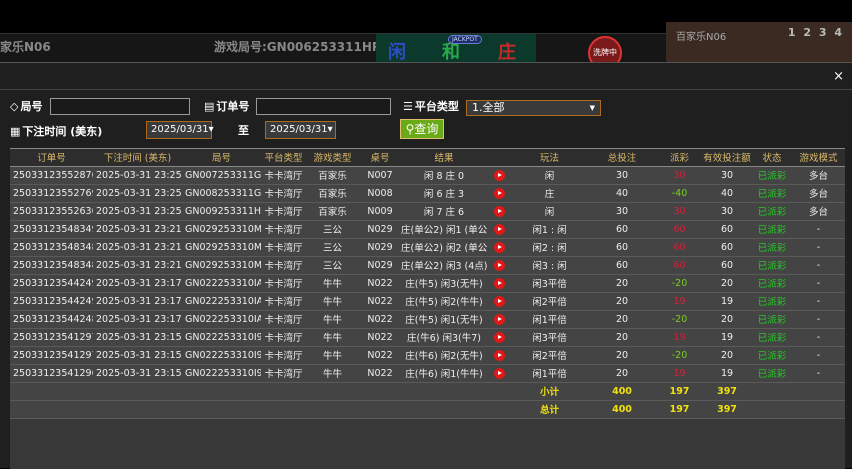  What do you see at coordinates (380, 211) in the screenshot?
I see `table-cell: N009` at bounding box center [380, 211].